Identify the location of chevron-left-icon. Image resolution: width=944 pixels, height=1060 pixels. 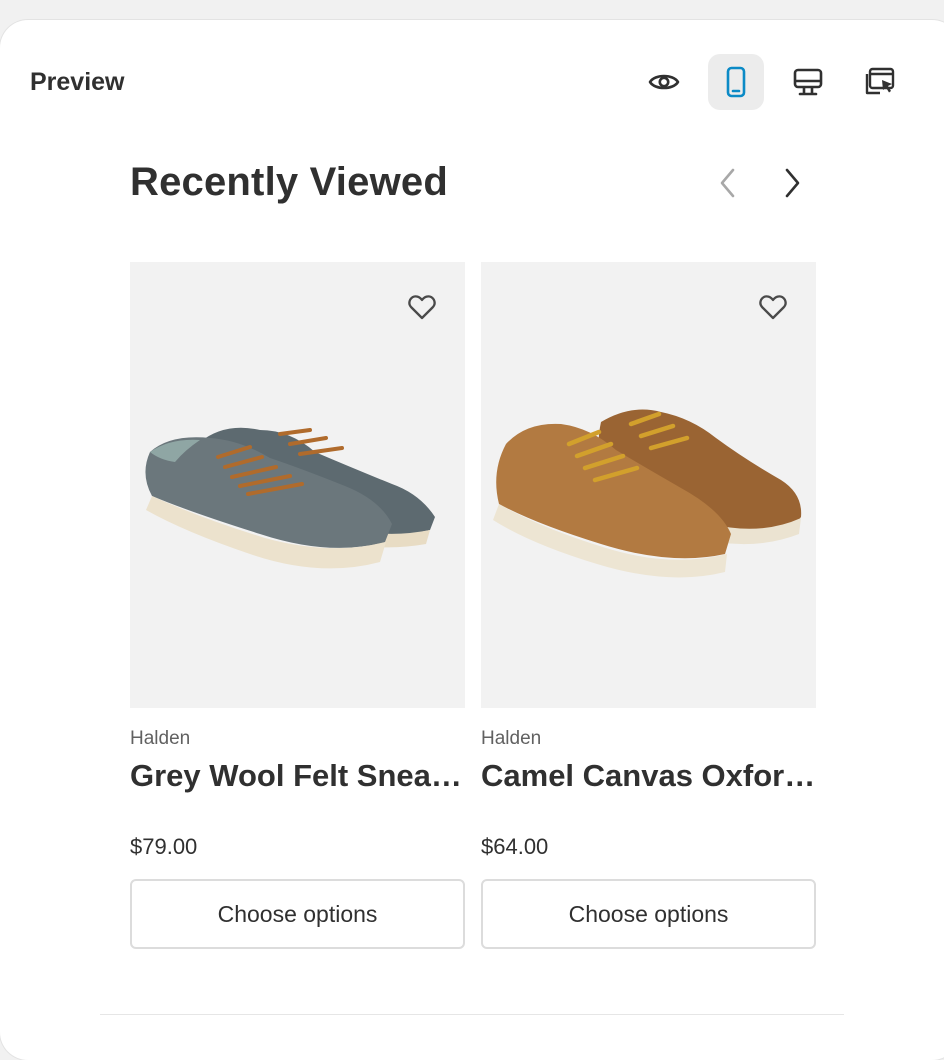
(727, 183).